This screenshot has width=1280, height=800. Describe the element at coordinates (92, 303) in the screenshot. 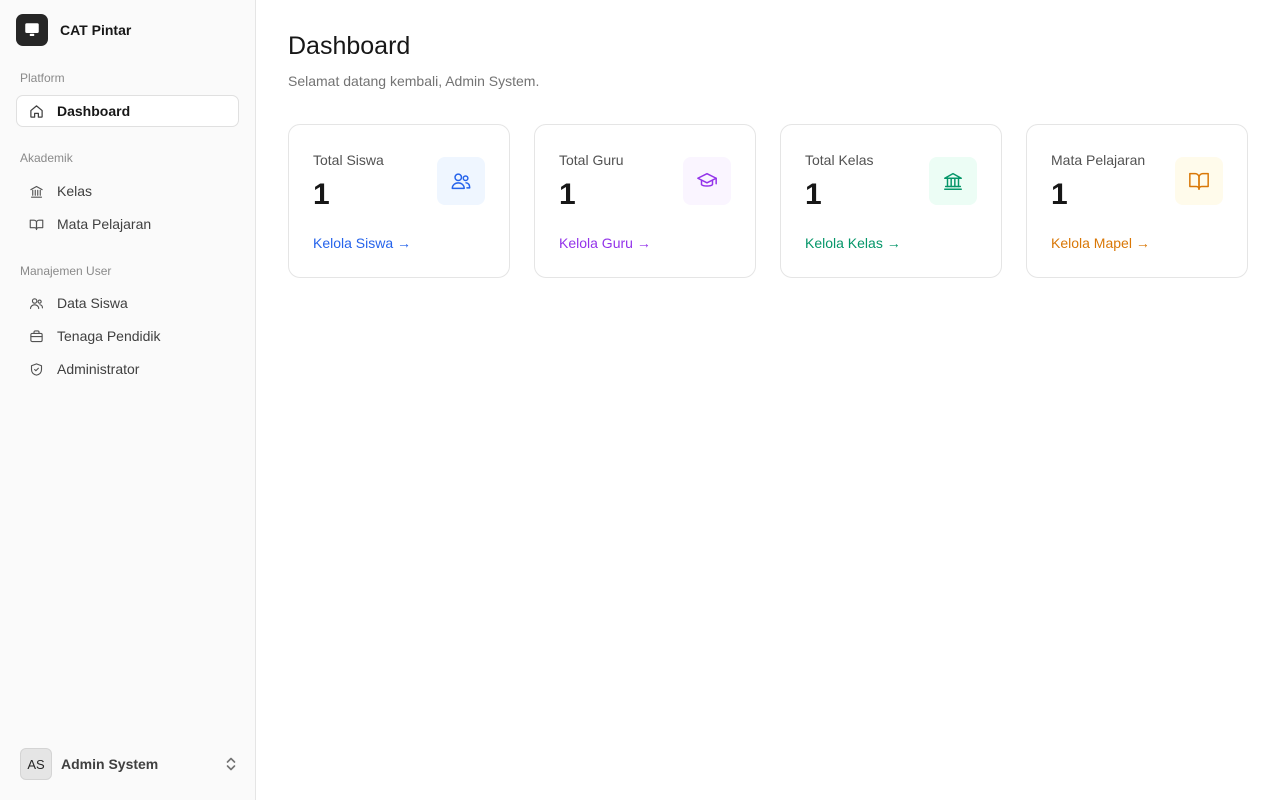

I see `sidebar-item-label: Data Siswa` at that location.